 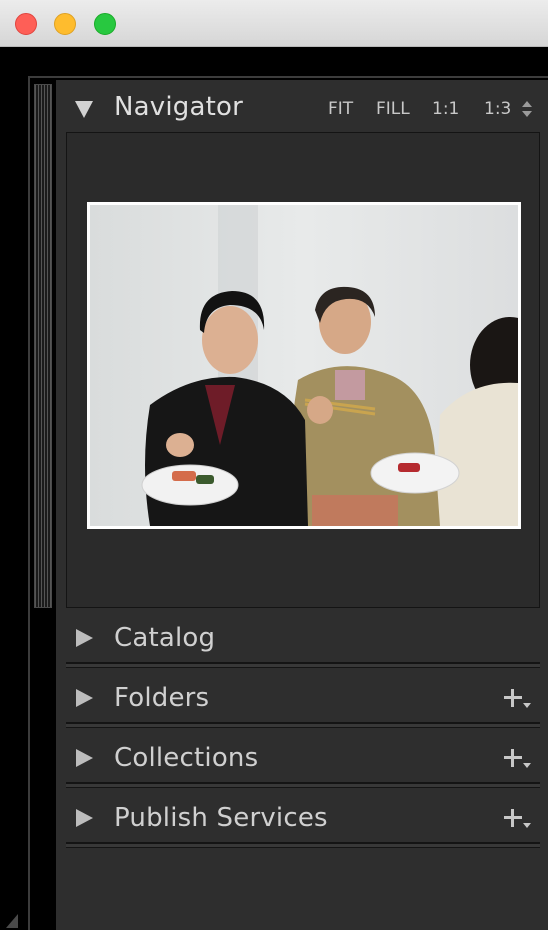 I want to click on panel-frame-left, so click(x=29, y=504).